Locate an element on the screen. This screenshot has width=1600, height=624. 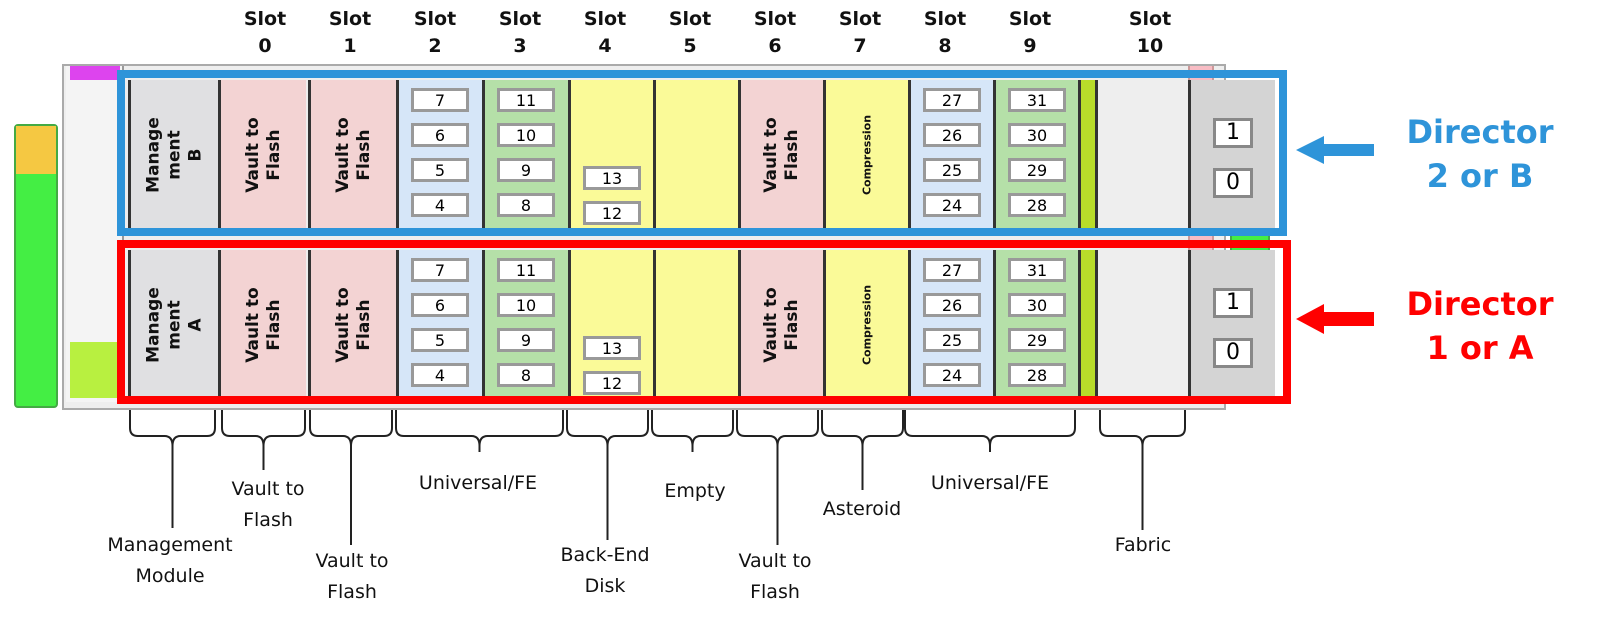
component-label: Management Module is located at coordinates (170, 560).